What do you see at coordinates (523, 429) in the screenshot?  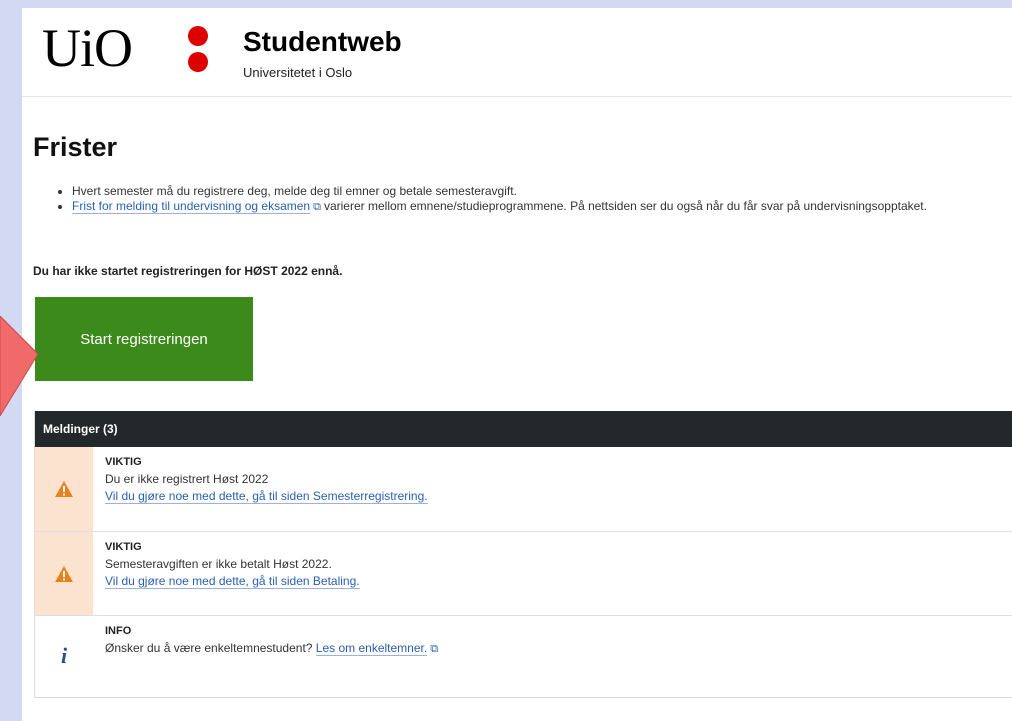 I see `messages-header: Meldinger (3)` at bounding box center [523, 429].